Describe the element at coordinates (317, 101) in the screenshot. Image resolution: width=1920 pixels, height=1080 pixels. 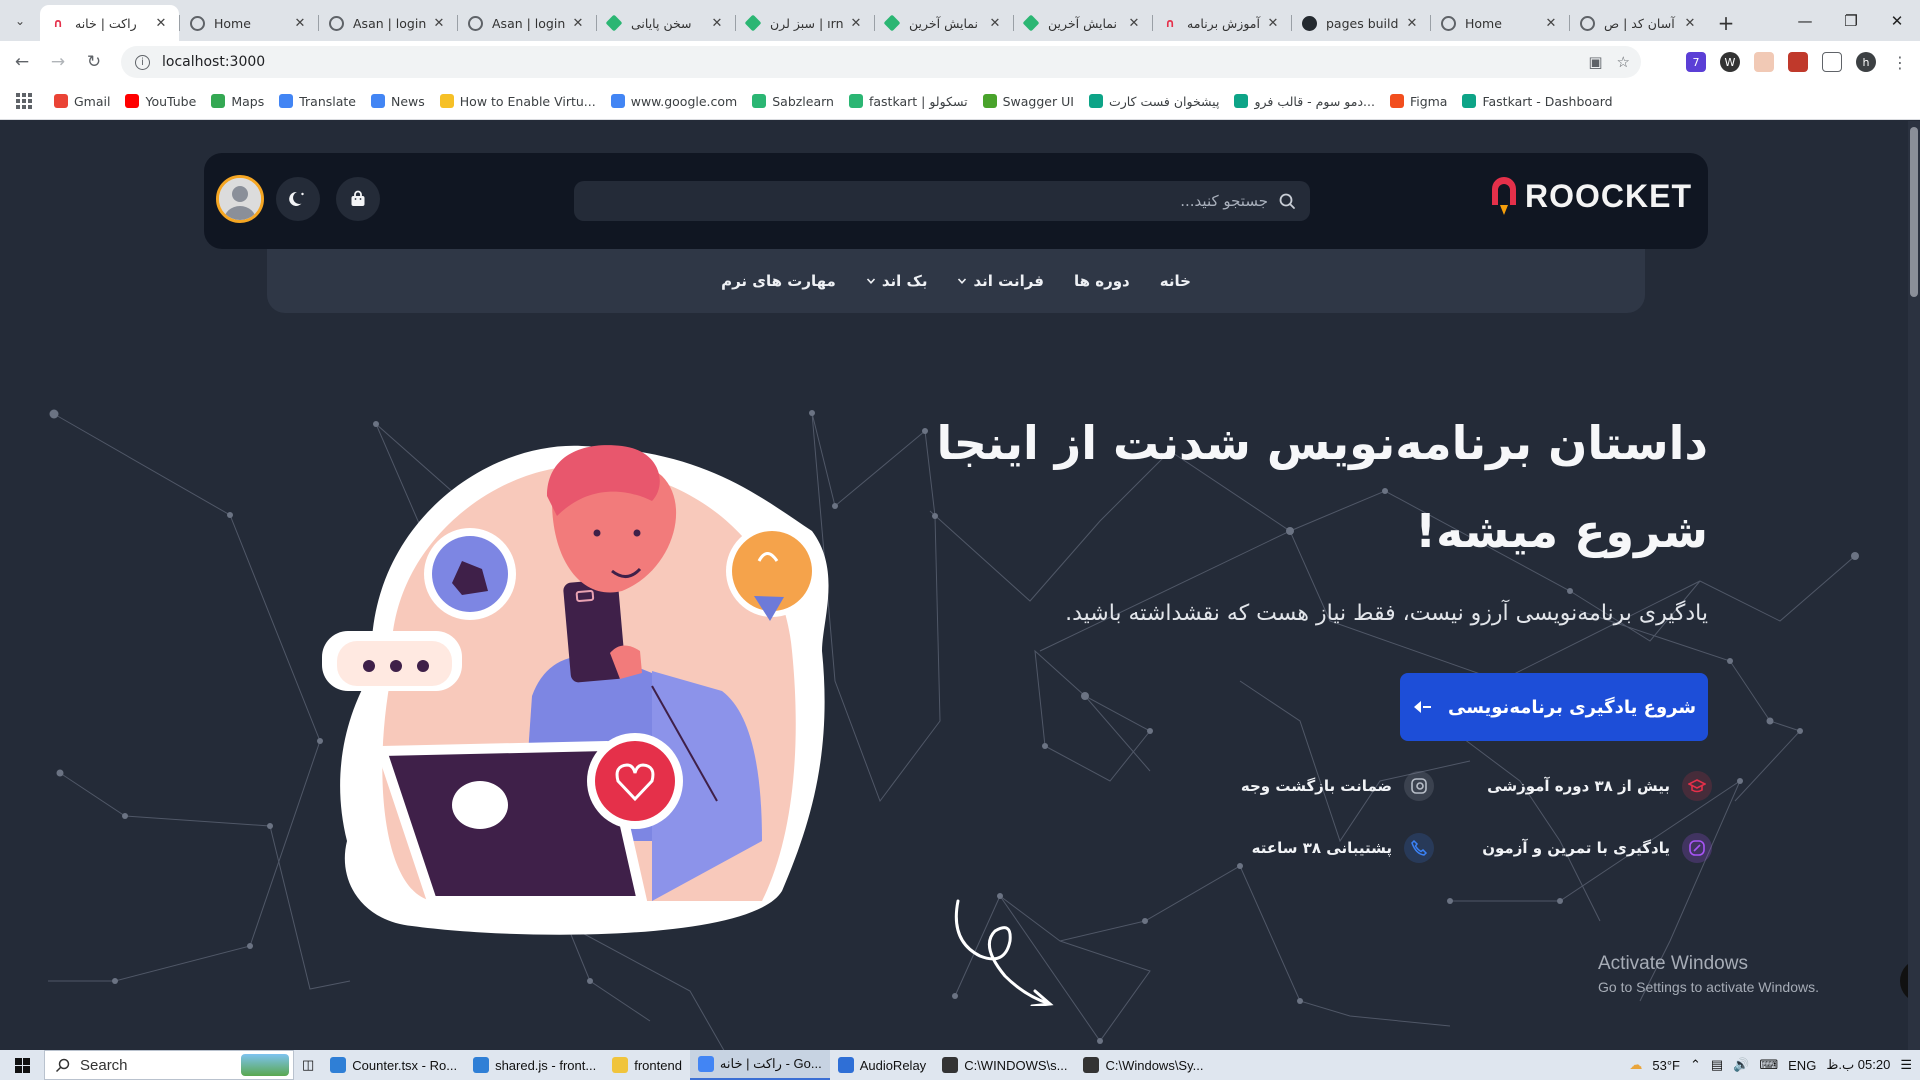
I see `bookmark-item: Translate` at that location.